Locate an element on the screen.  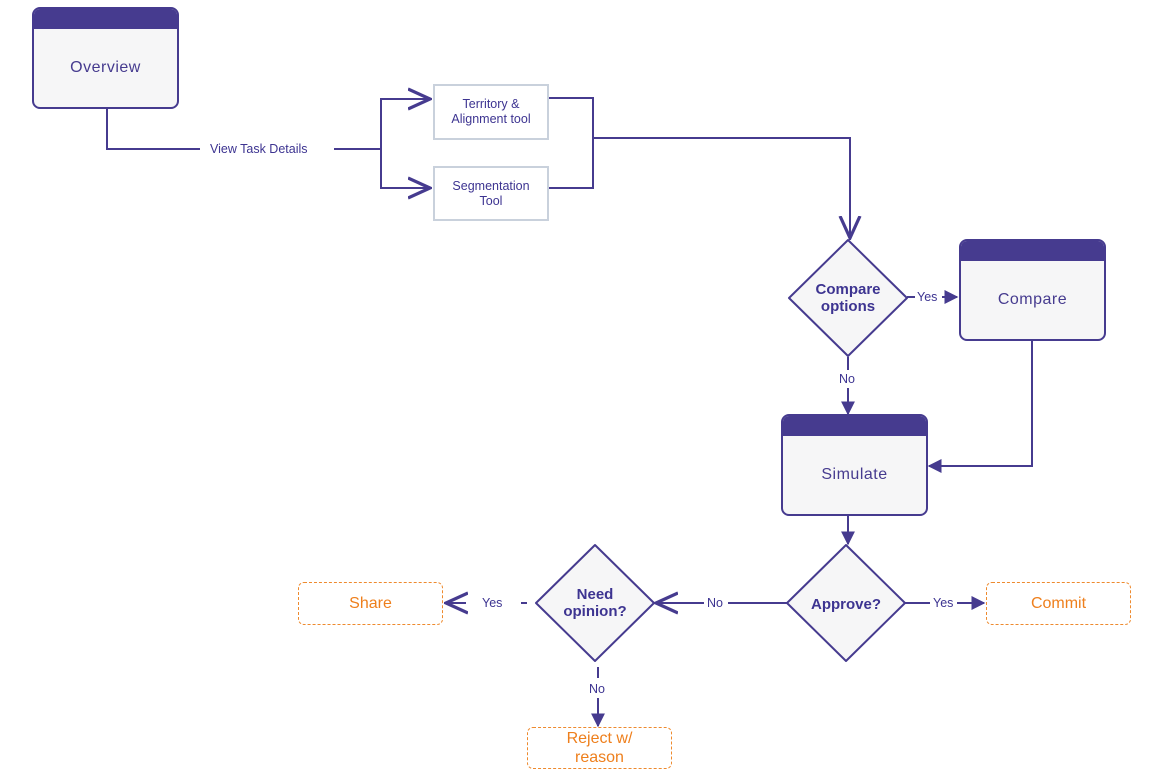
decision-label: Compare options is located at coordinates (848, 298).